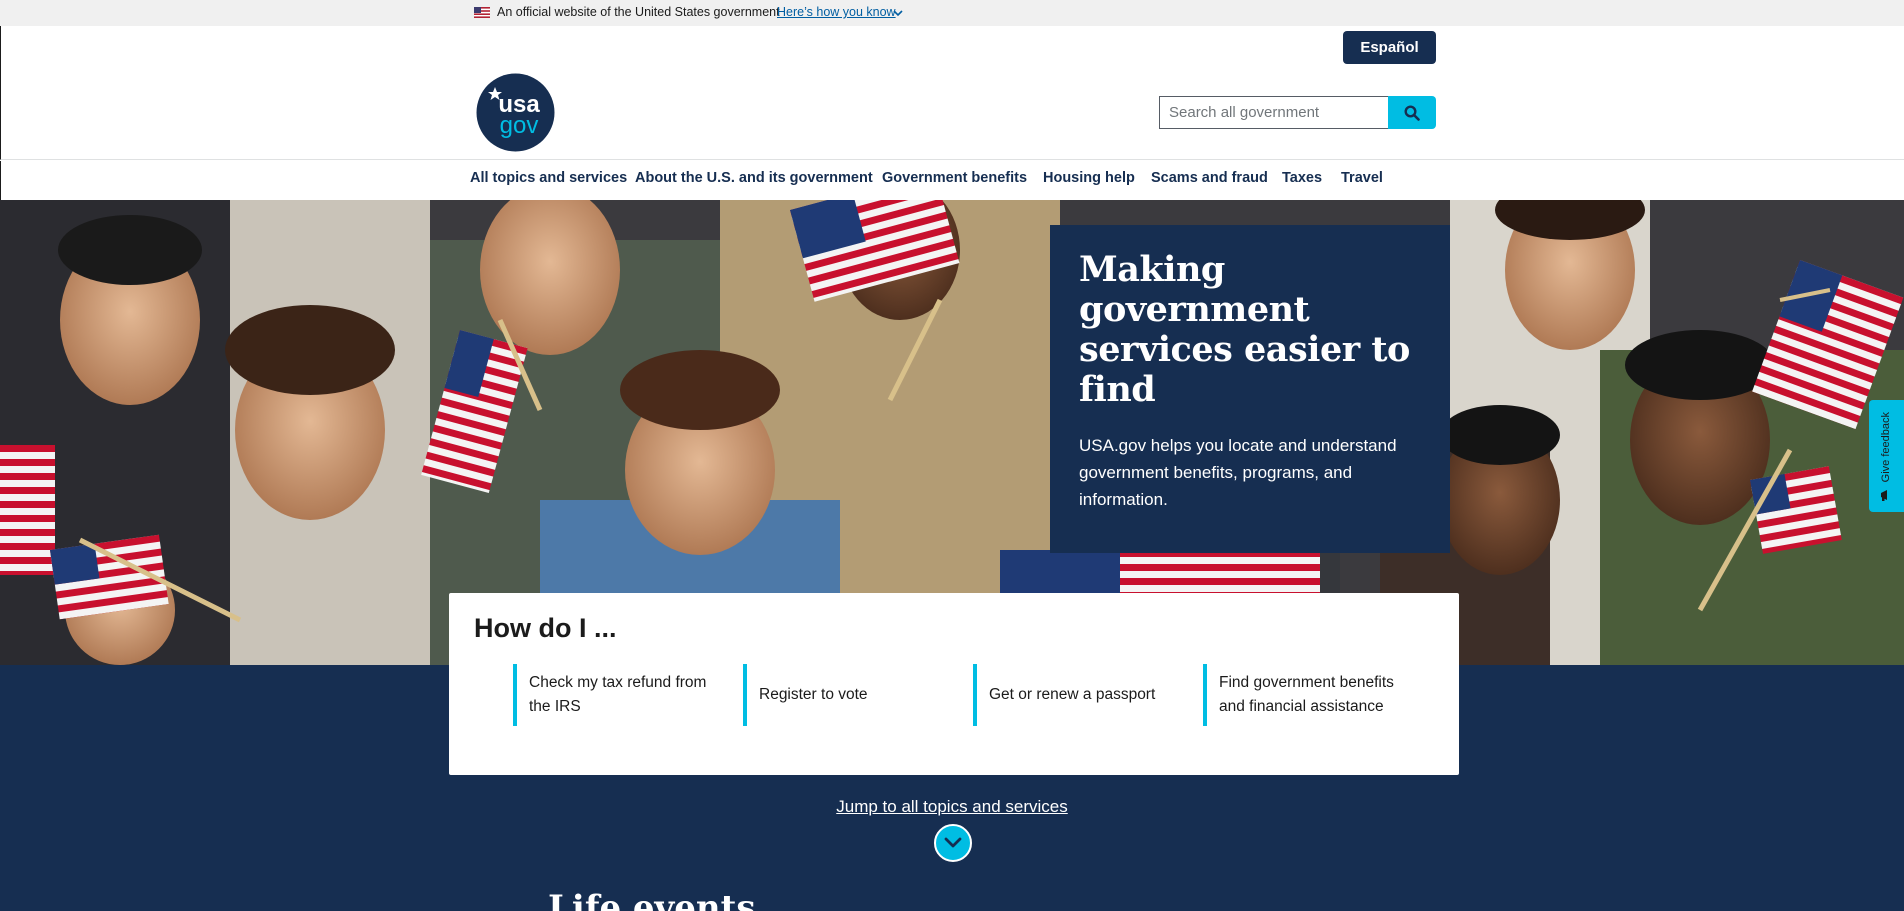 Image resolution: width=1904 pixels, height=911 pixels. What do you see at coordinates (1089, 178) in the screenshot?
I see `nav-item-housing-help: Housing help` at bounding box center [1089, 178].